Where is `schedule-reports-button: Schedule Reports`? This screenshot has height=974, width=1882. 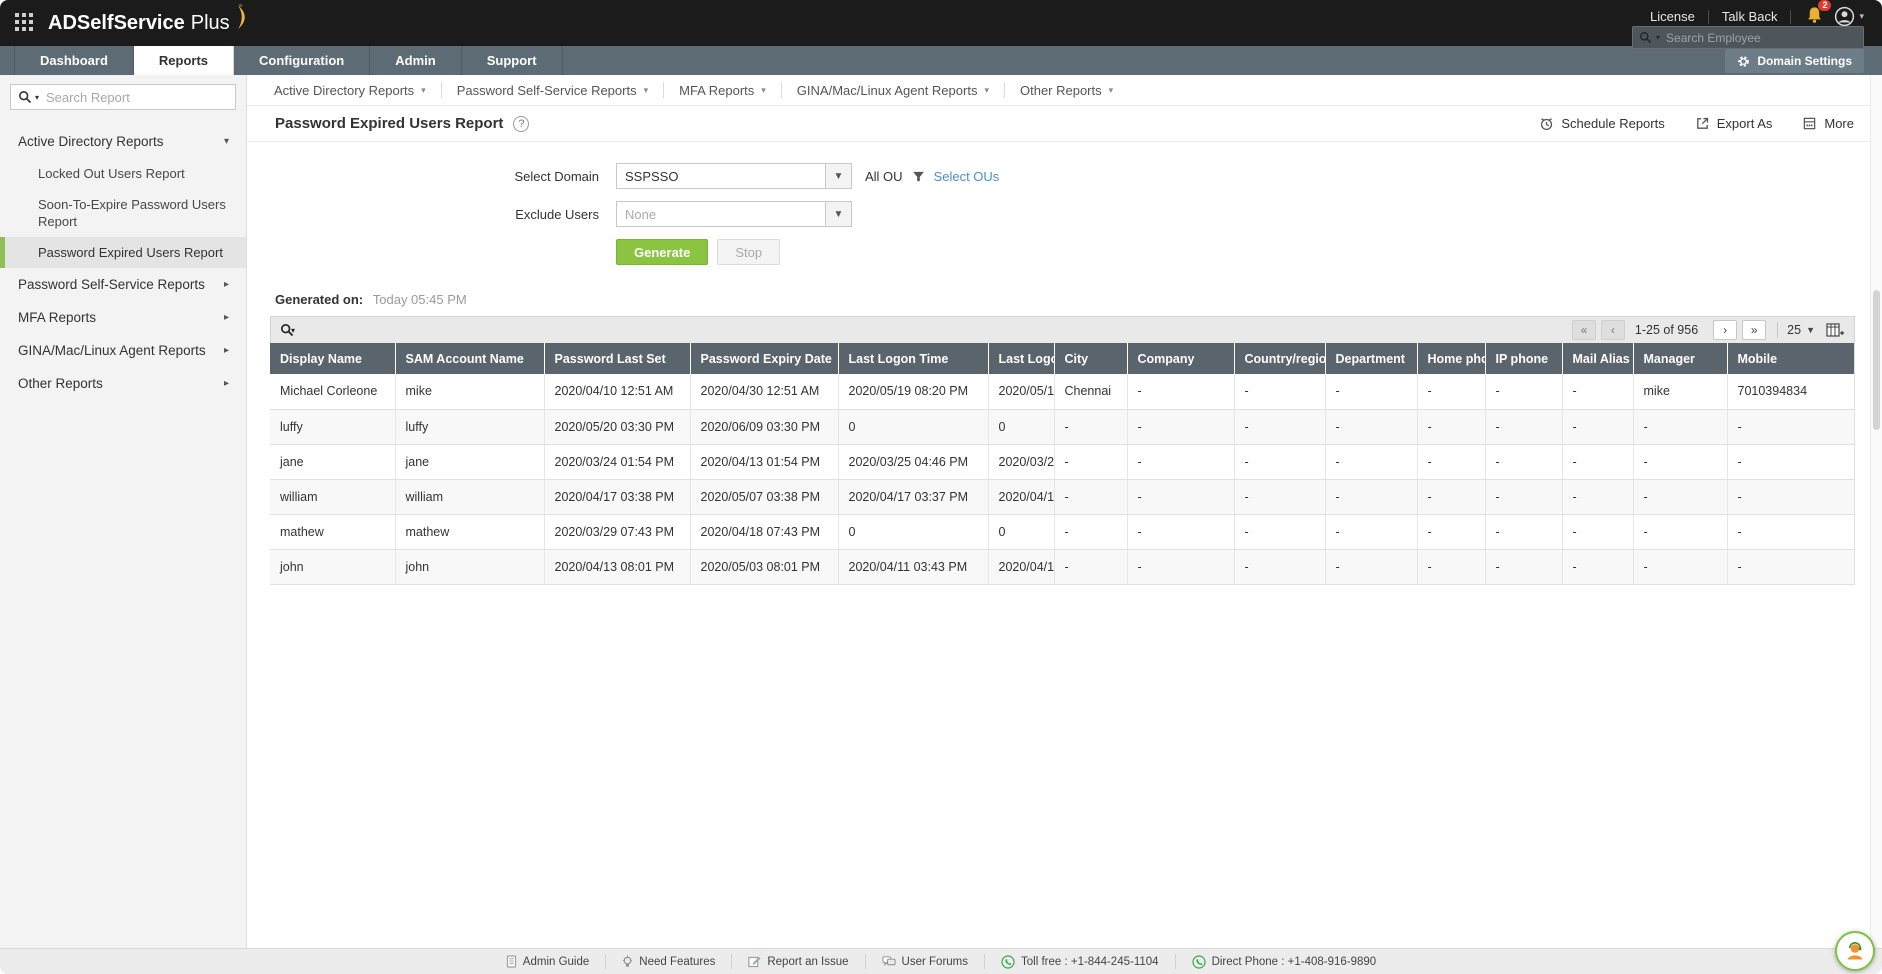
schedule-reports-button: Schedule Reports is located at coordinates (1602, 123).